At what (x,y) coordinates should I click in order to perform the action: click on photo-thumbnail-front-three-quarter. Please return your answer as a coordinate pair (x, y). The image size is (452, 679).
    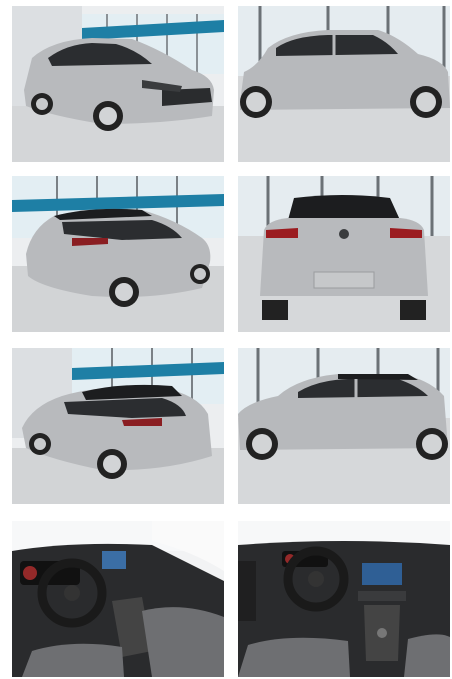
    Looking at the image, I should click on (118, 84).